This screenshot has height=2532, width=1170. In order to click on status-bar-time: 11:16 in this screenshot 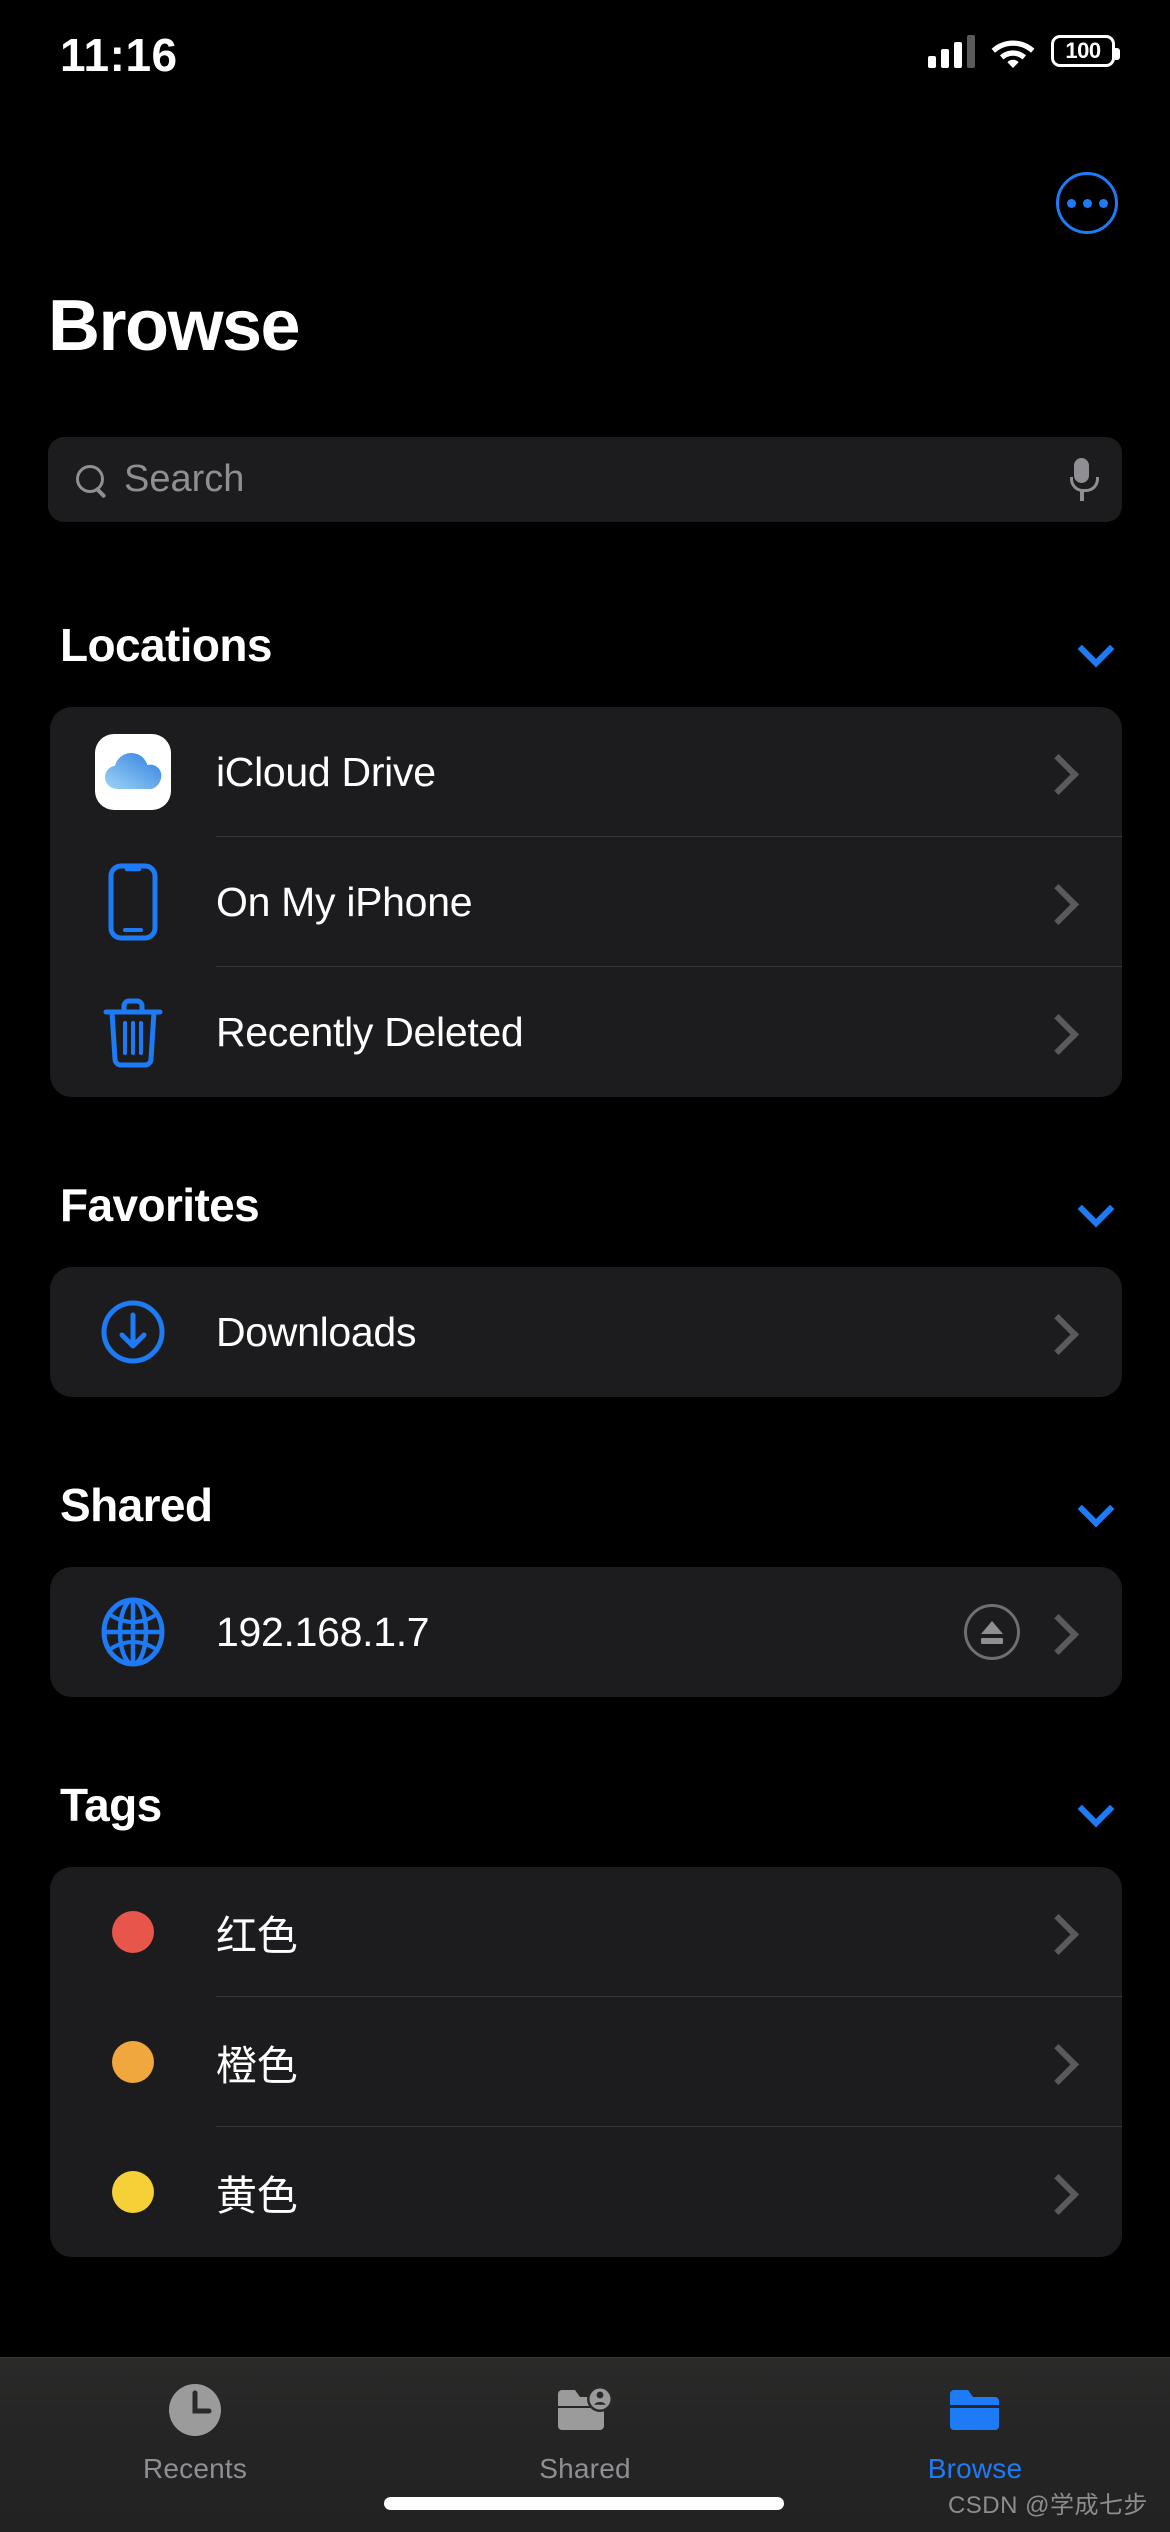, I will do `click(119, 55)`.